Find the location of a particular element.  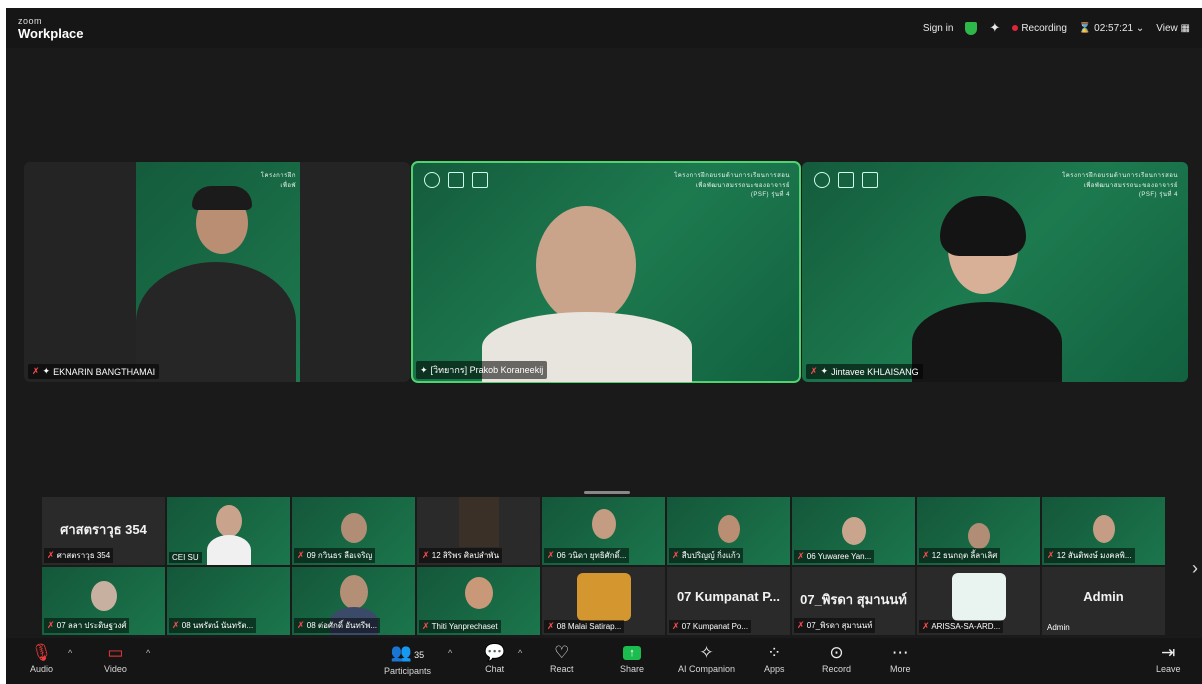

chat-button: 💬 Chat is located at coordinates (494, 658).